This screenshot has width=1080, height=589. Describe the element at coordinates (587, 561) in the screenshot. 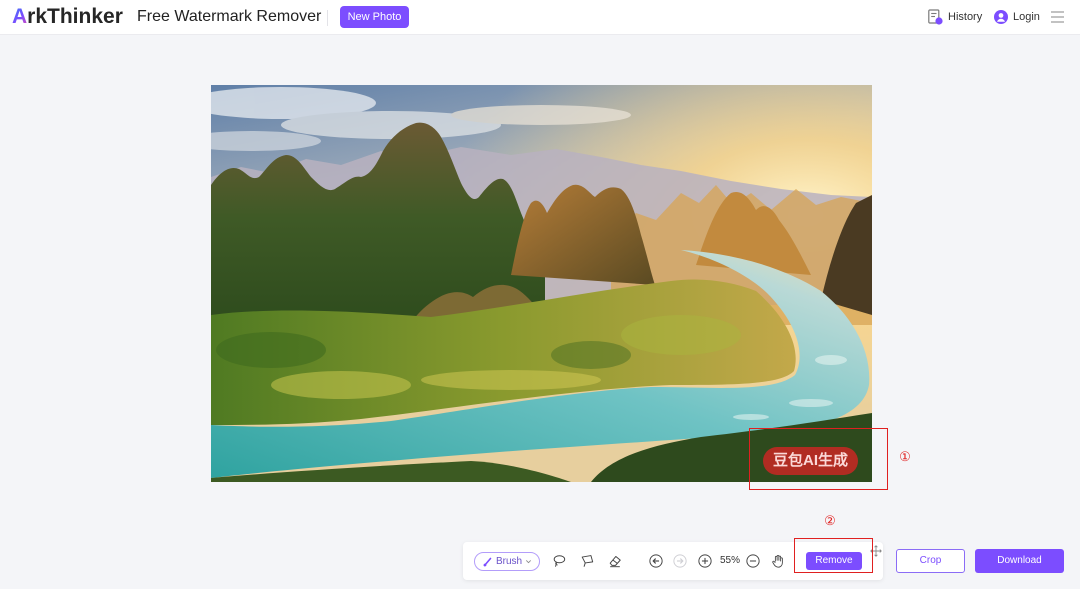

I see `polygon-lasso-icon` at that location.